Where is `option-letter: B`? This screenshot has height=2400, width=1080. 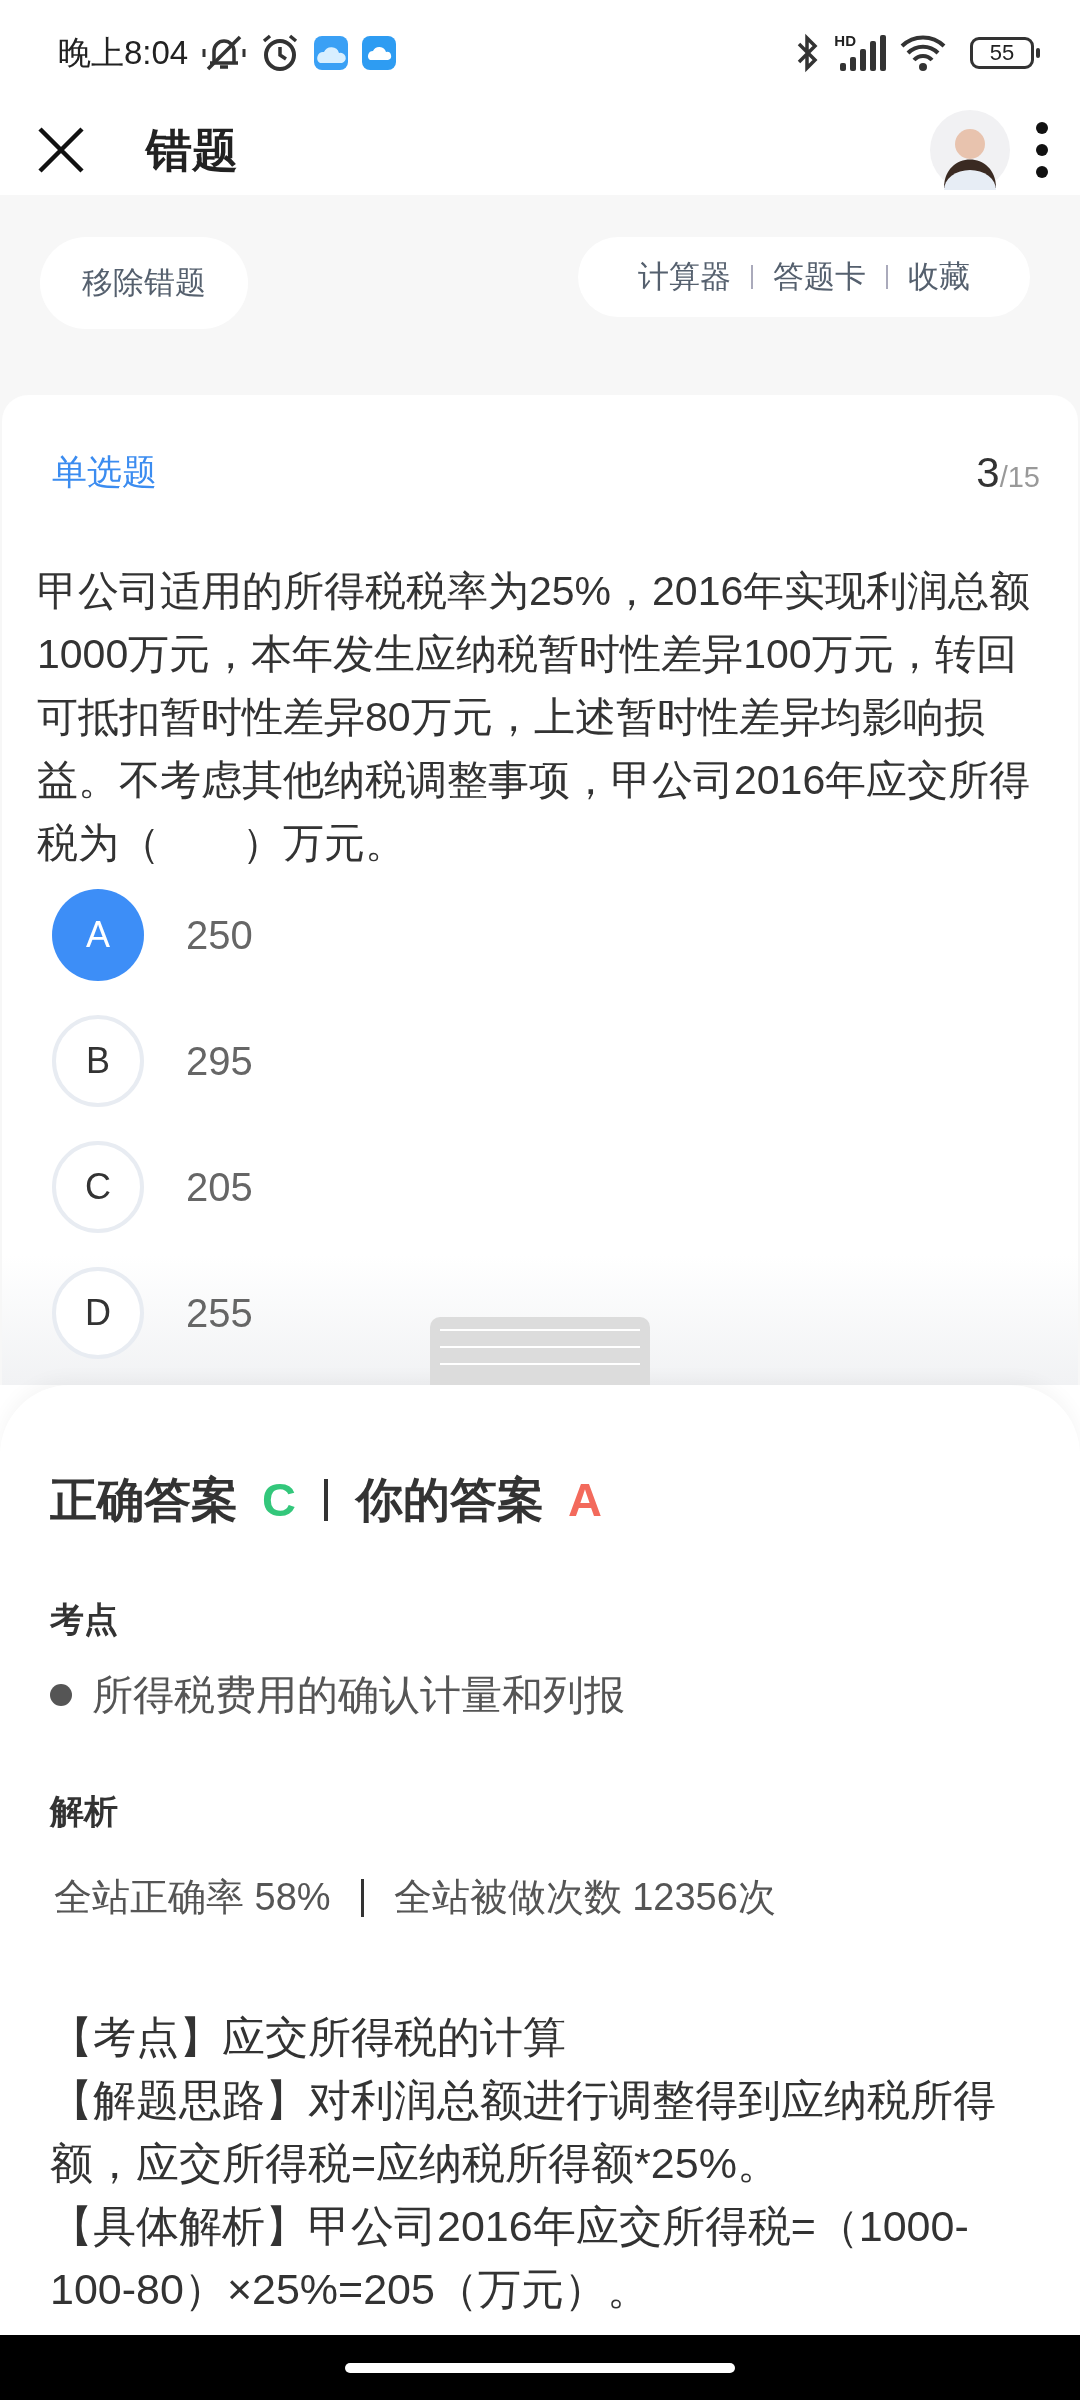
option-letter: B is located at coordinates (98, 1061).